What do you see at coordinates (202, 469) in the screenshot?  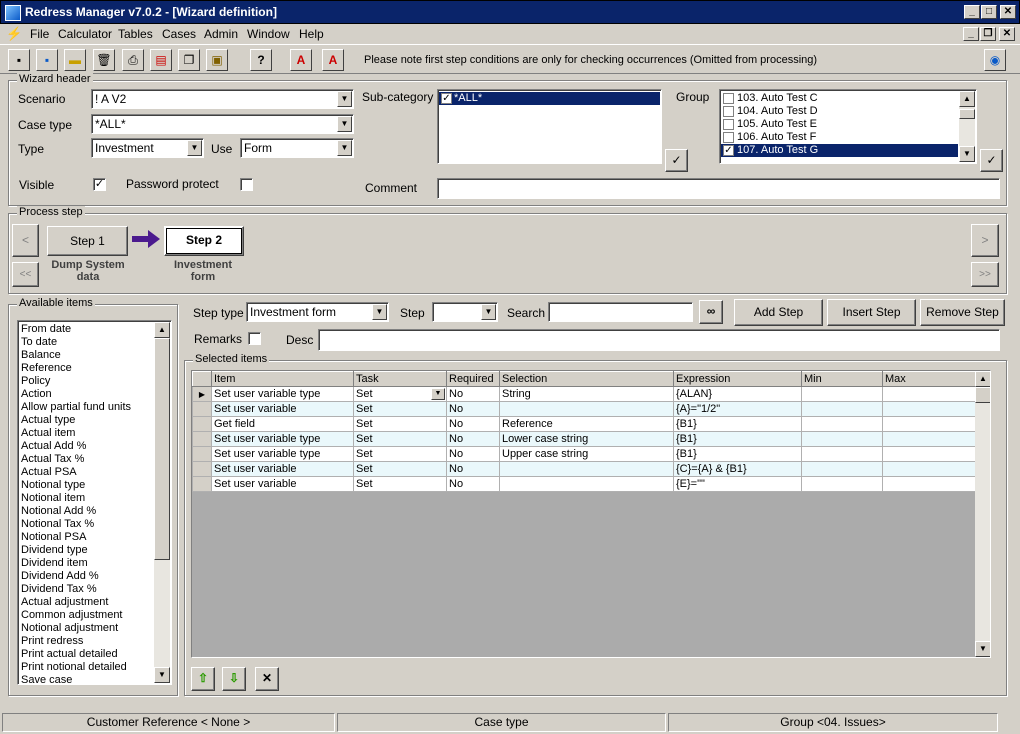 I see `row-header` at bounding box center [202, 469].